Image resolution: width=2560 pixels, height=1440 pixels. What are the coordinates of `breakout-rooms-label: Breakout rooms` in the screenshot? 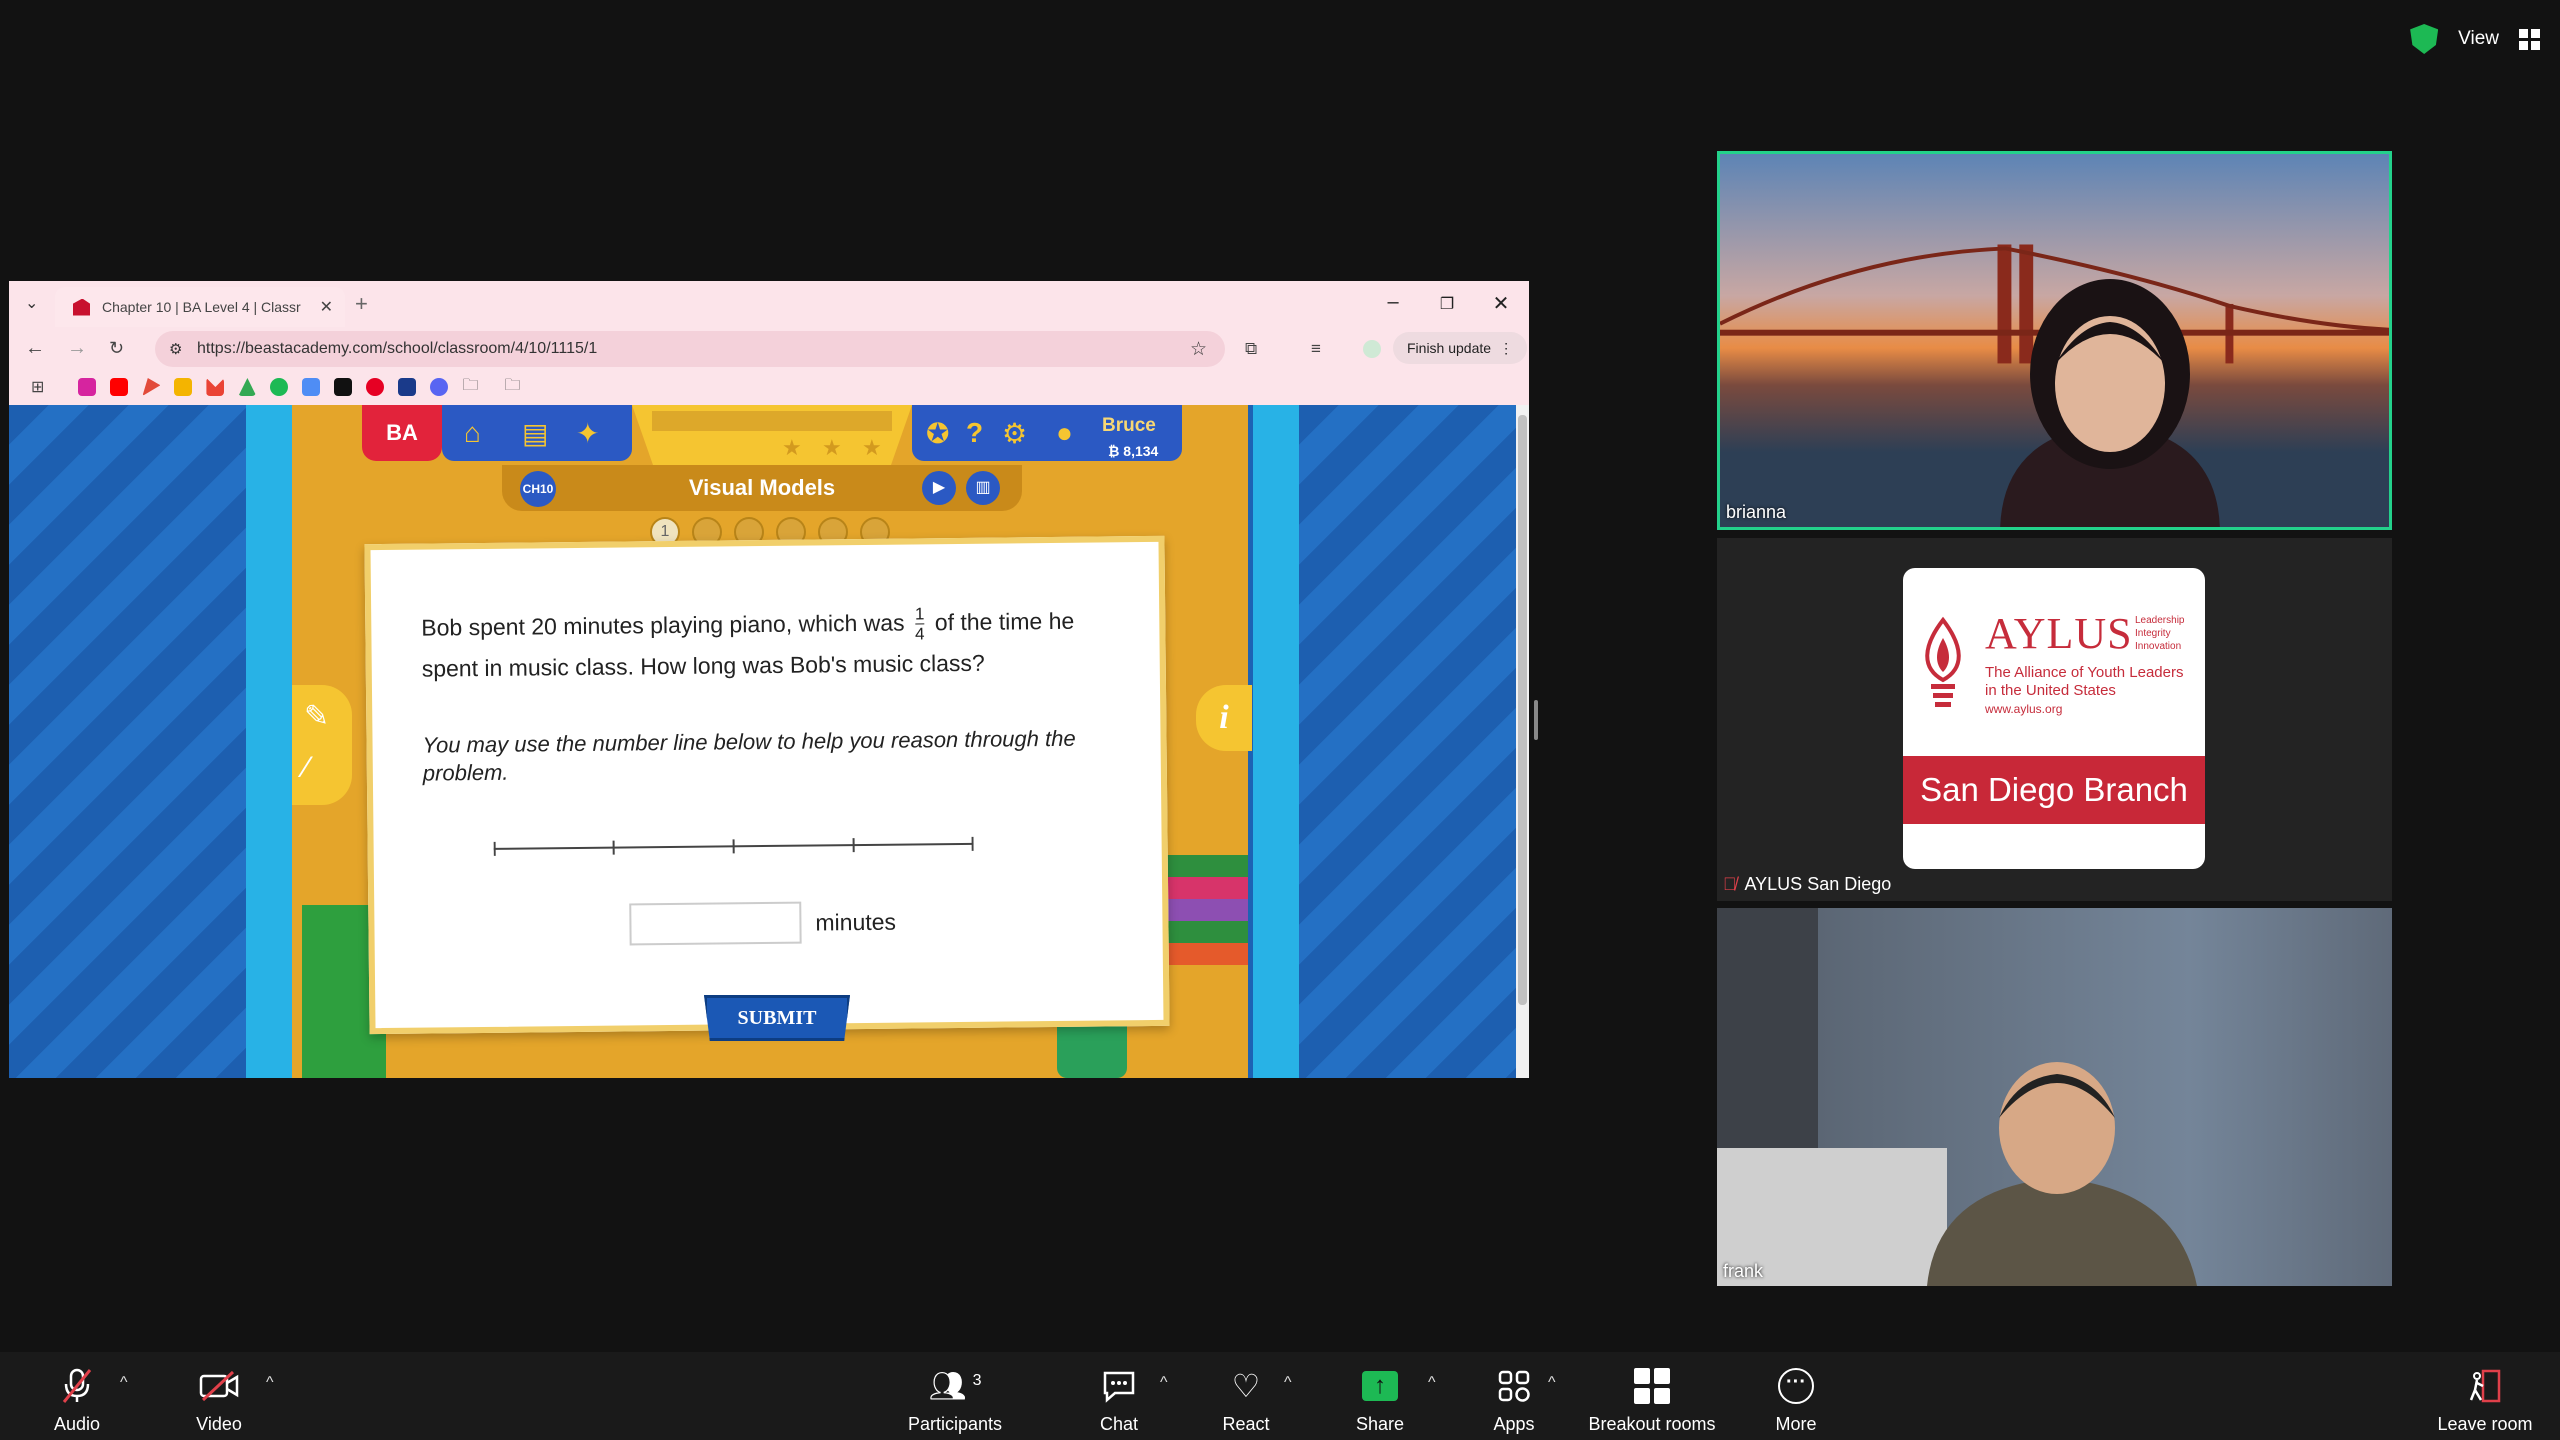 It's located at (1652, 1424).